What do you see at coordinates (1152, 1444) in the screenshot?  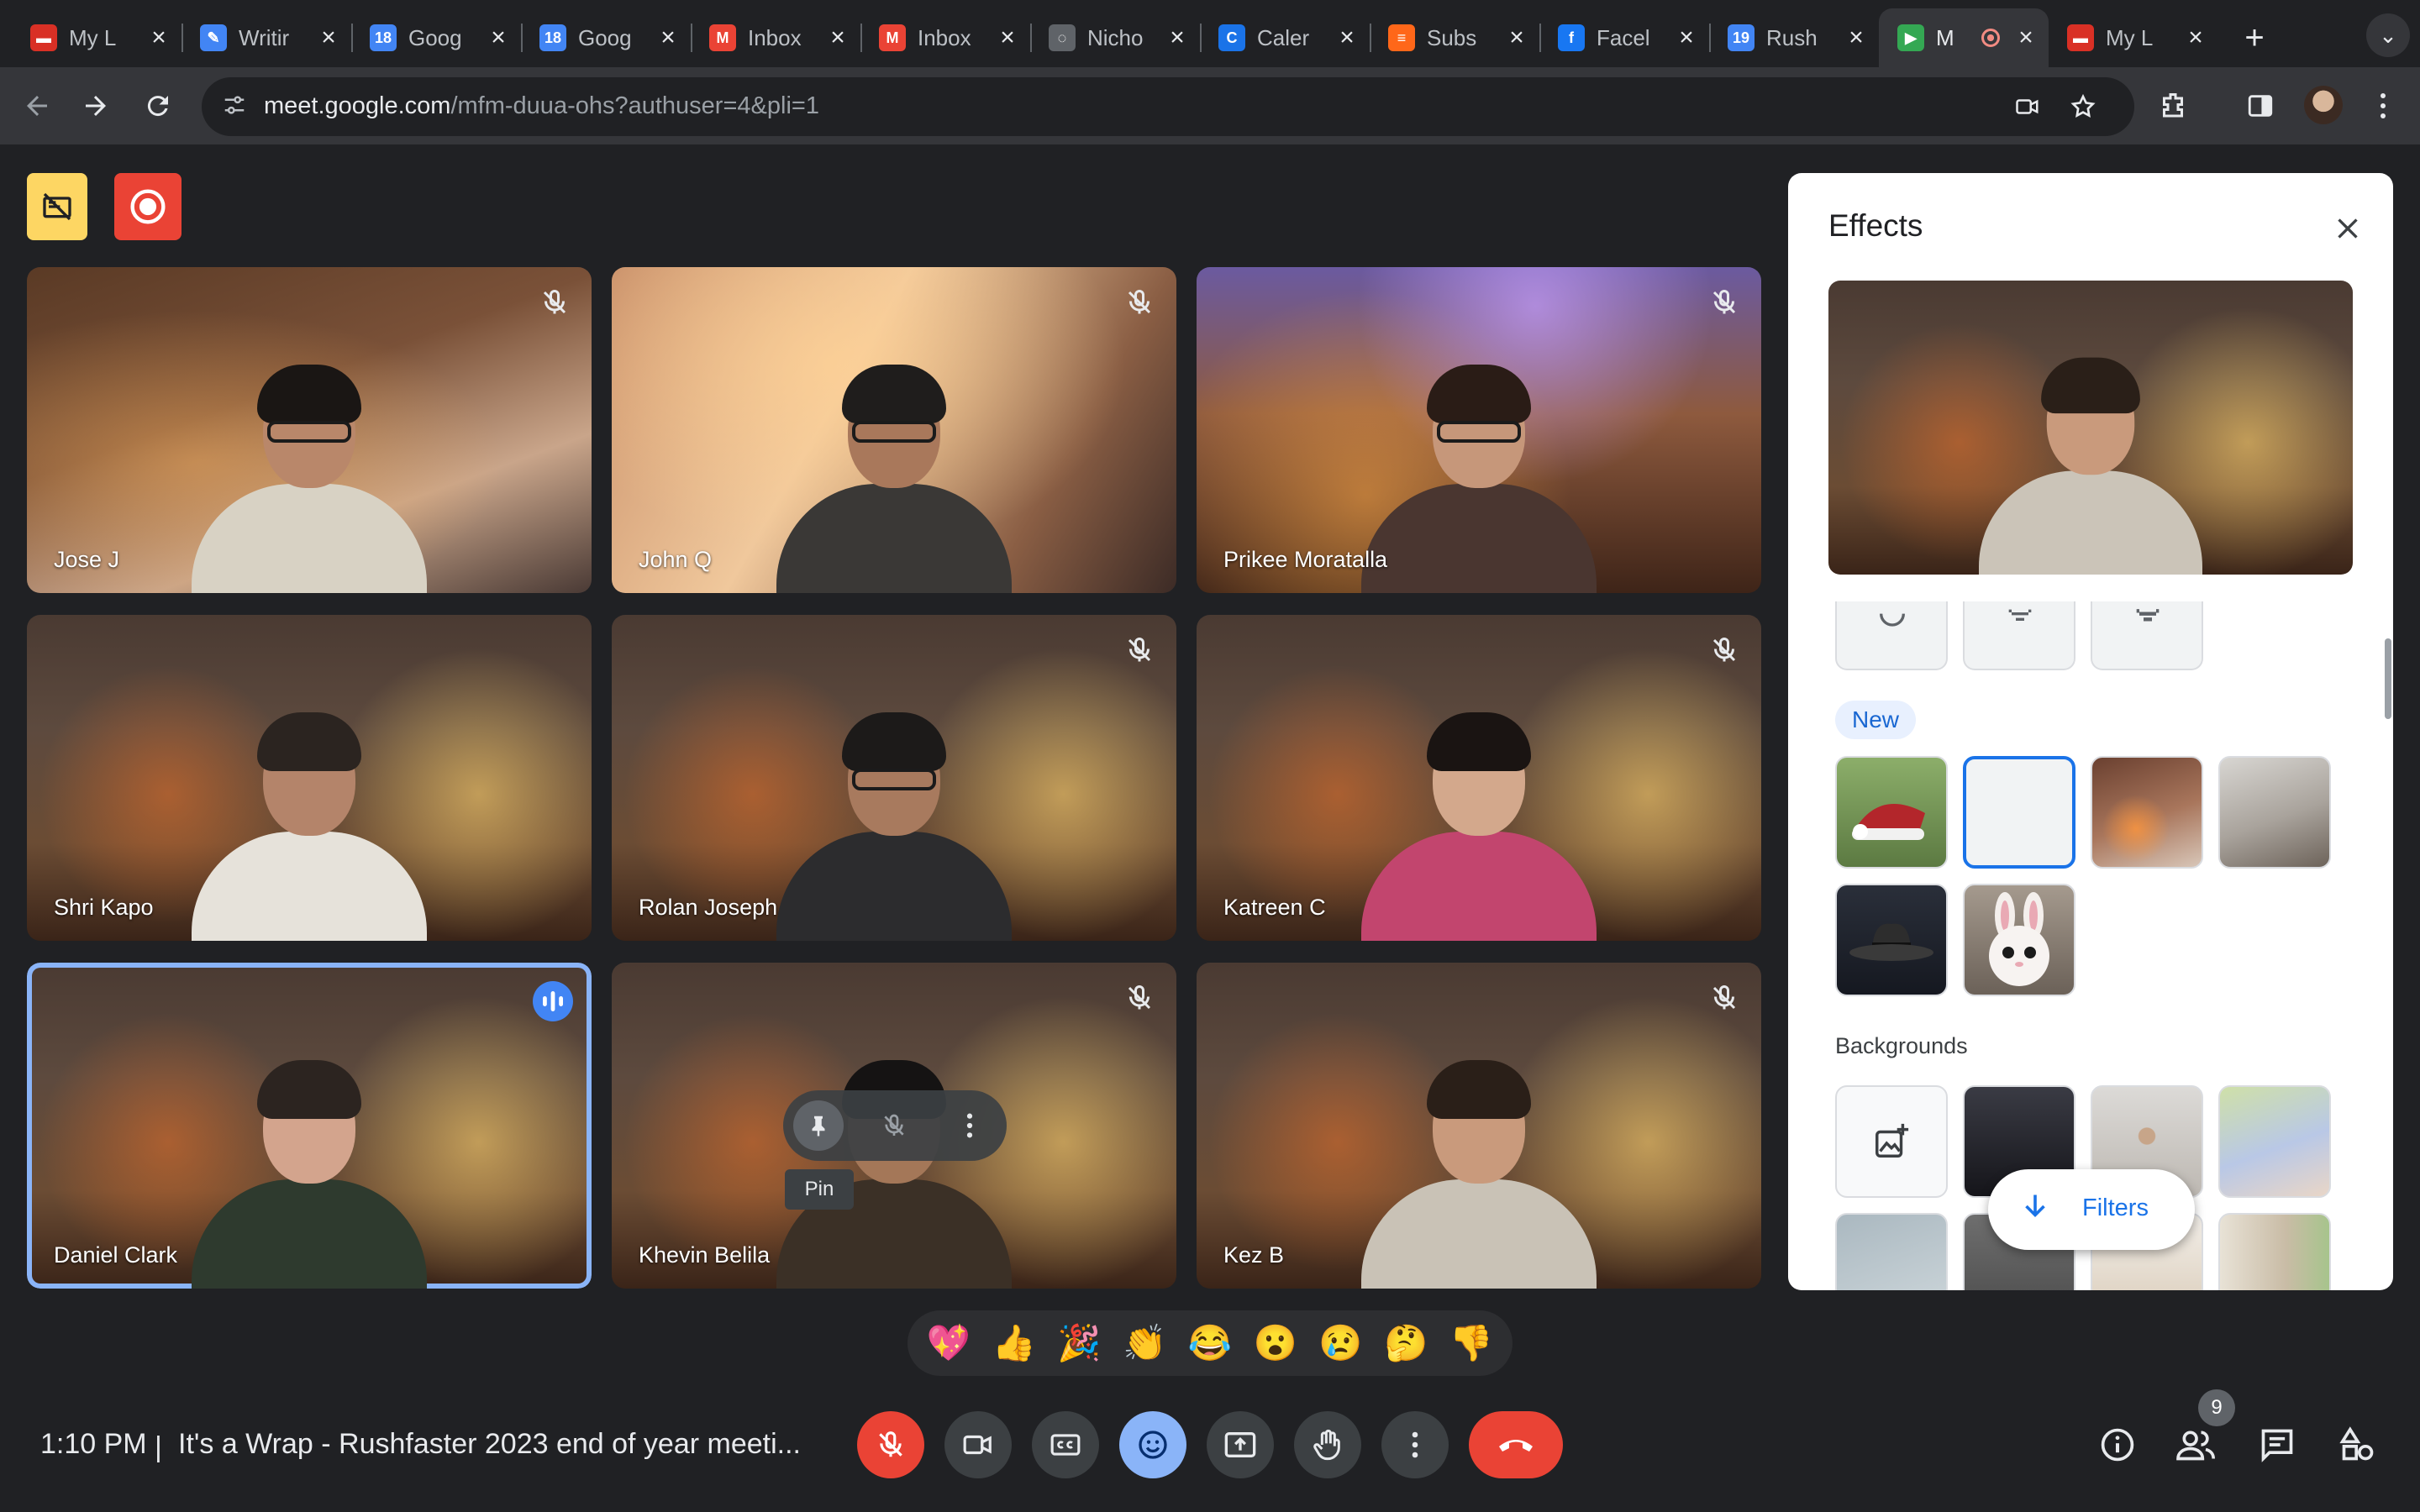 I see `reactions-button` at bounding box center [1152, 1444].